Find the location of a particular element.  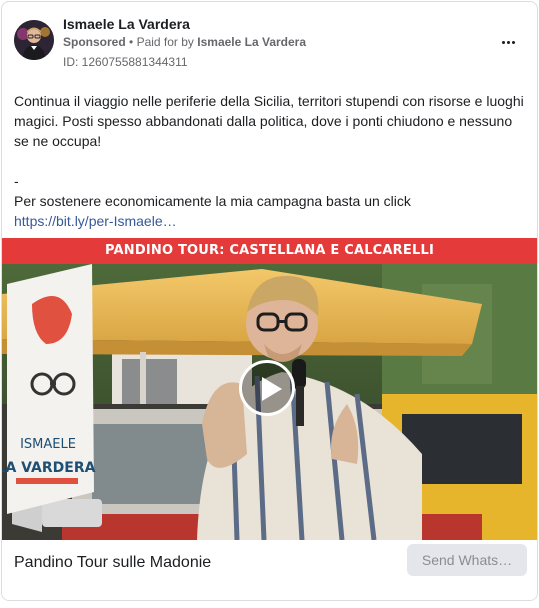

ad-id: ID: 1260755881344311 is located at coordinates (125, 62).